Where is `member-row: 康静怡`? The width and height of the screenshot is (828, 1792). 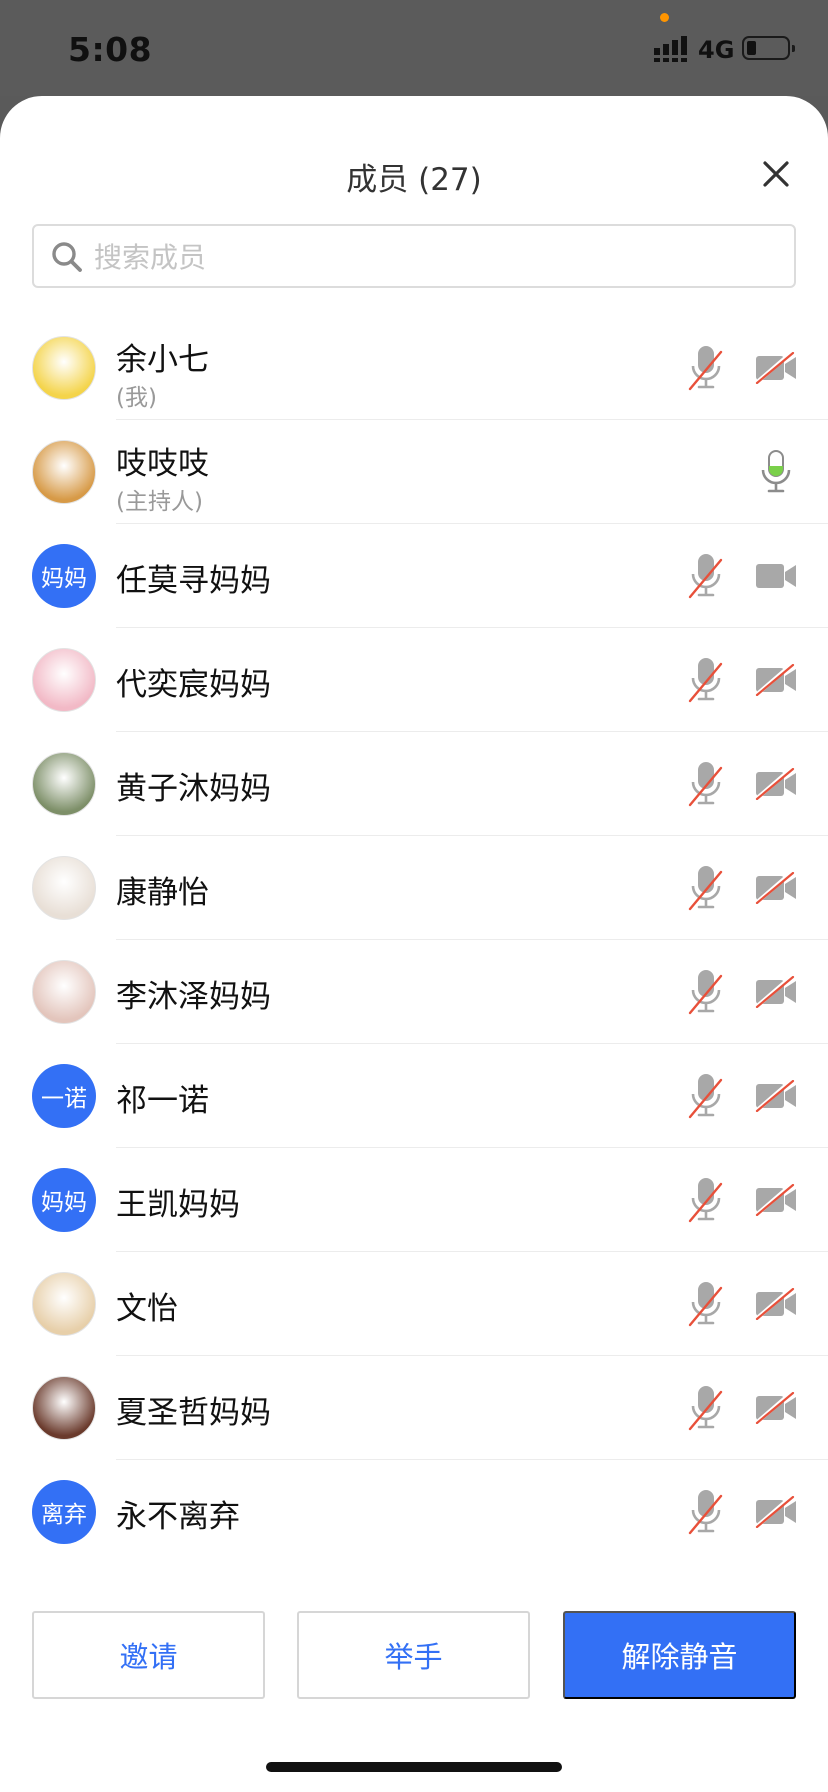 member-row: 康静怡 is located at coordinates (414, 888).